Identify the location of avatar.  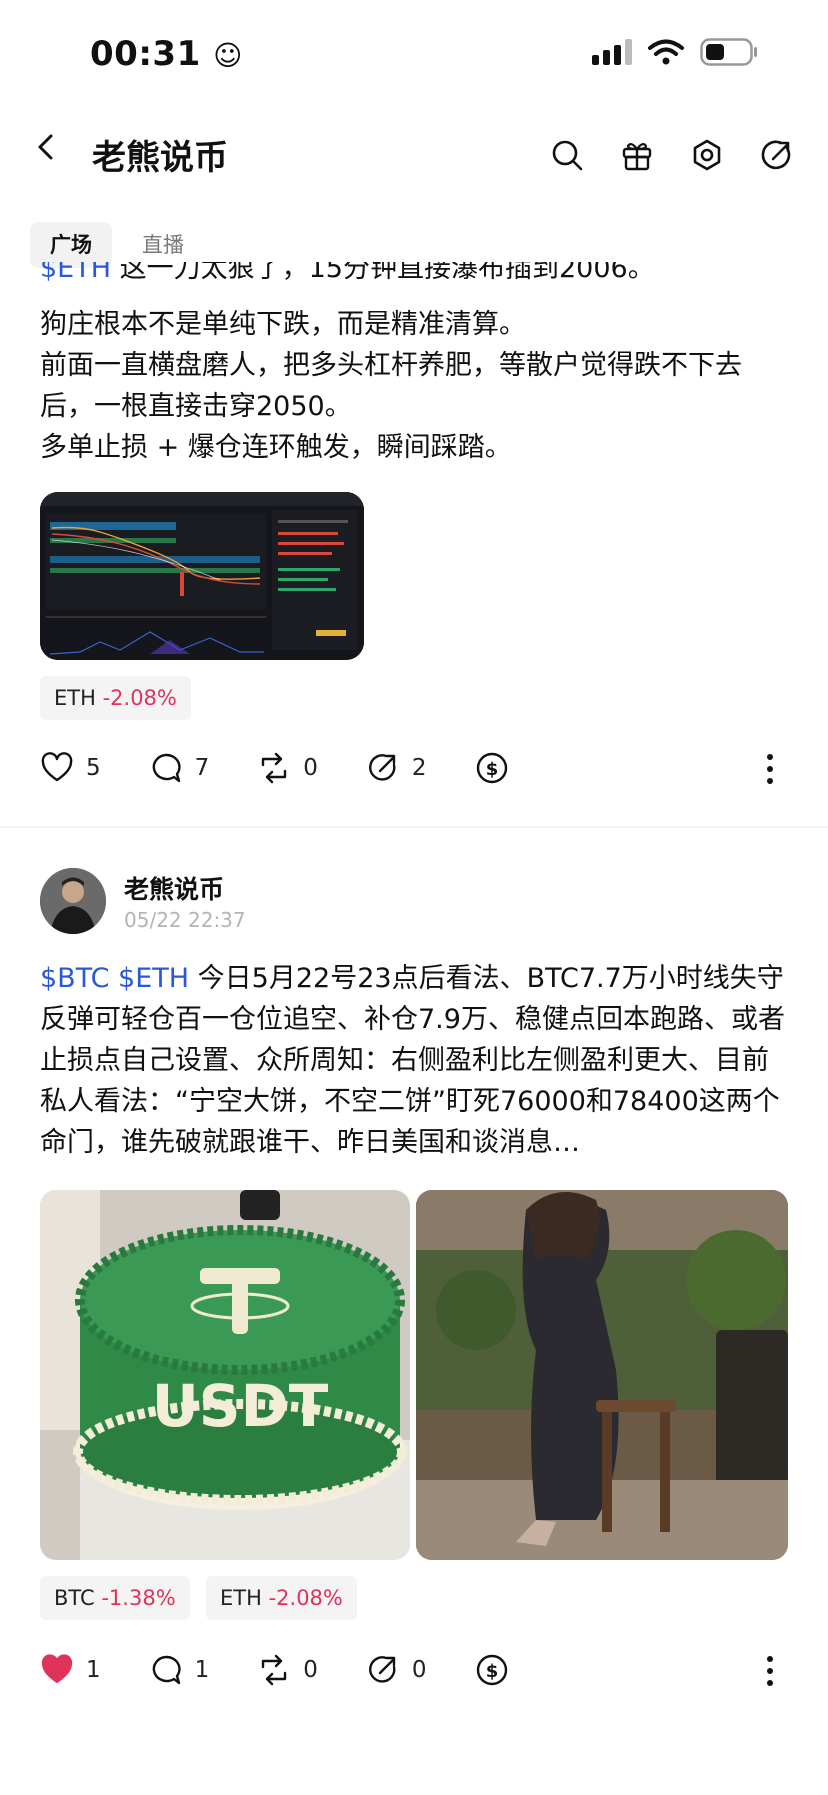
(73, 901).